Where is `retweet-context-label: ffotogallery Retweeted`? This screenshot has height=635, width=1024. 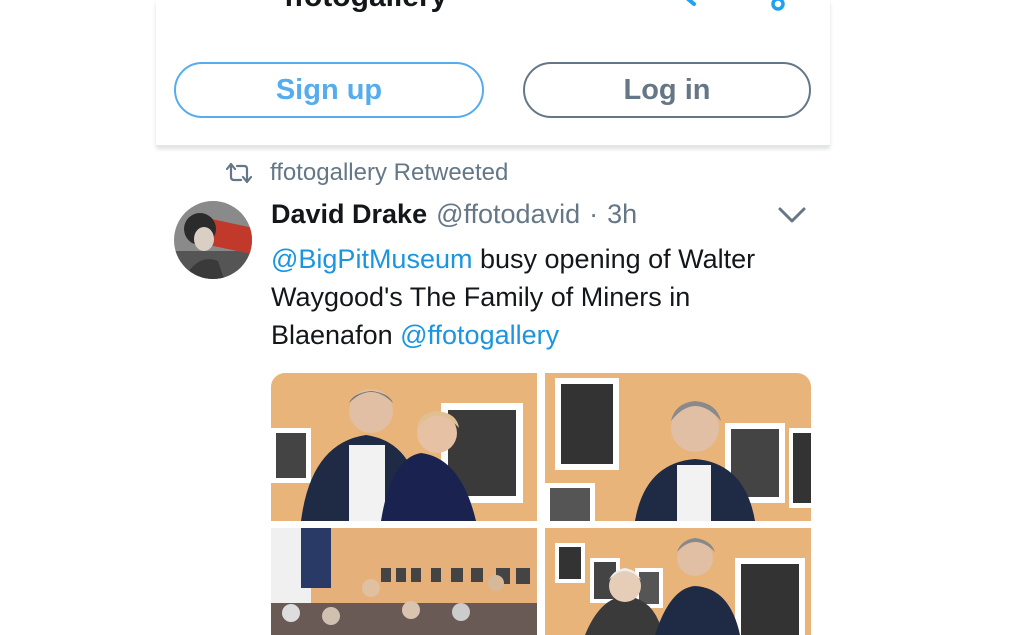
retweet-context-label: ffotogallery Retweeted is located at coordinates (389, 172).